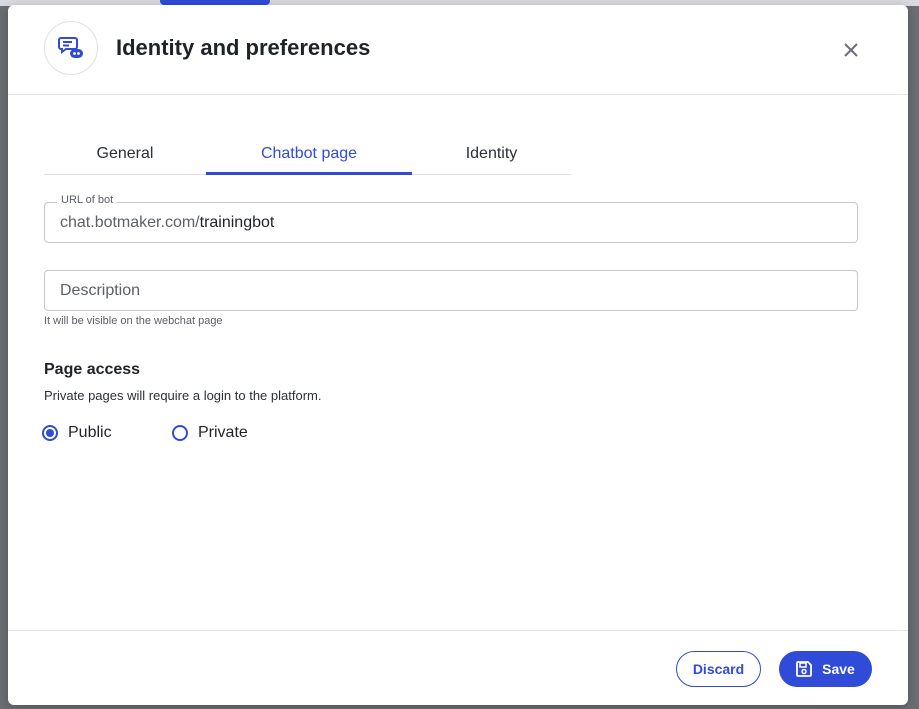 The image size is (919, 709). Describe the element at coordinates (491, 154) in the screenshot. I see `tab-identity: Identity` at that location.